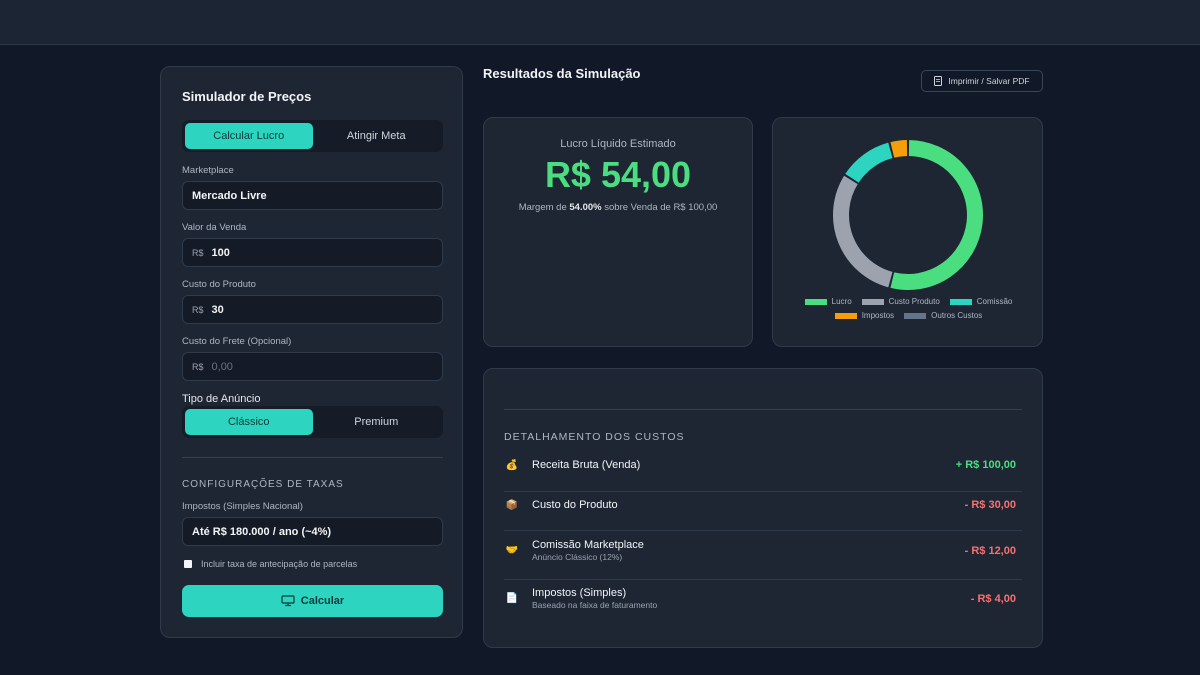  Describe the element at coordinates (222, 366) in the screenshot. I see `shipping-placeholder: 0,00` at that location.